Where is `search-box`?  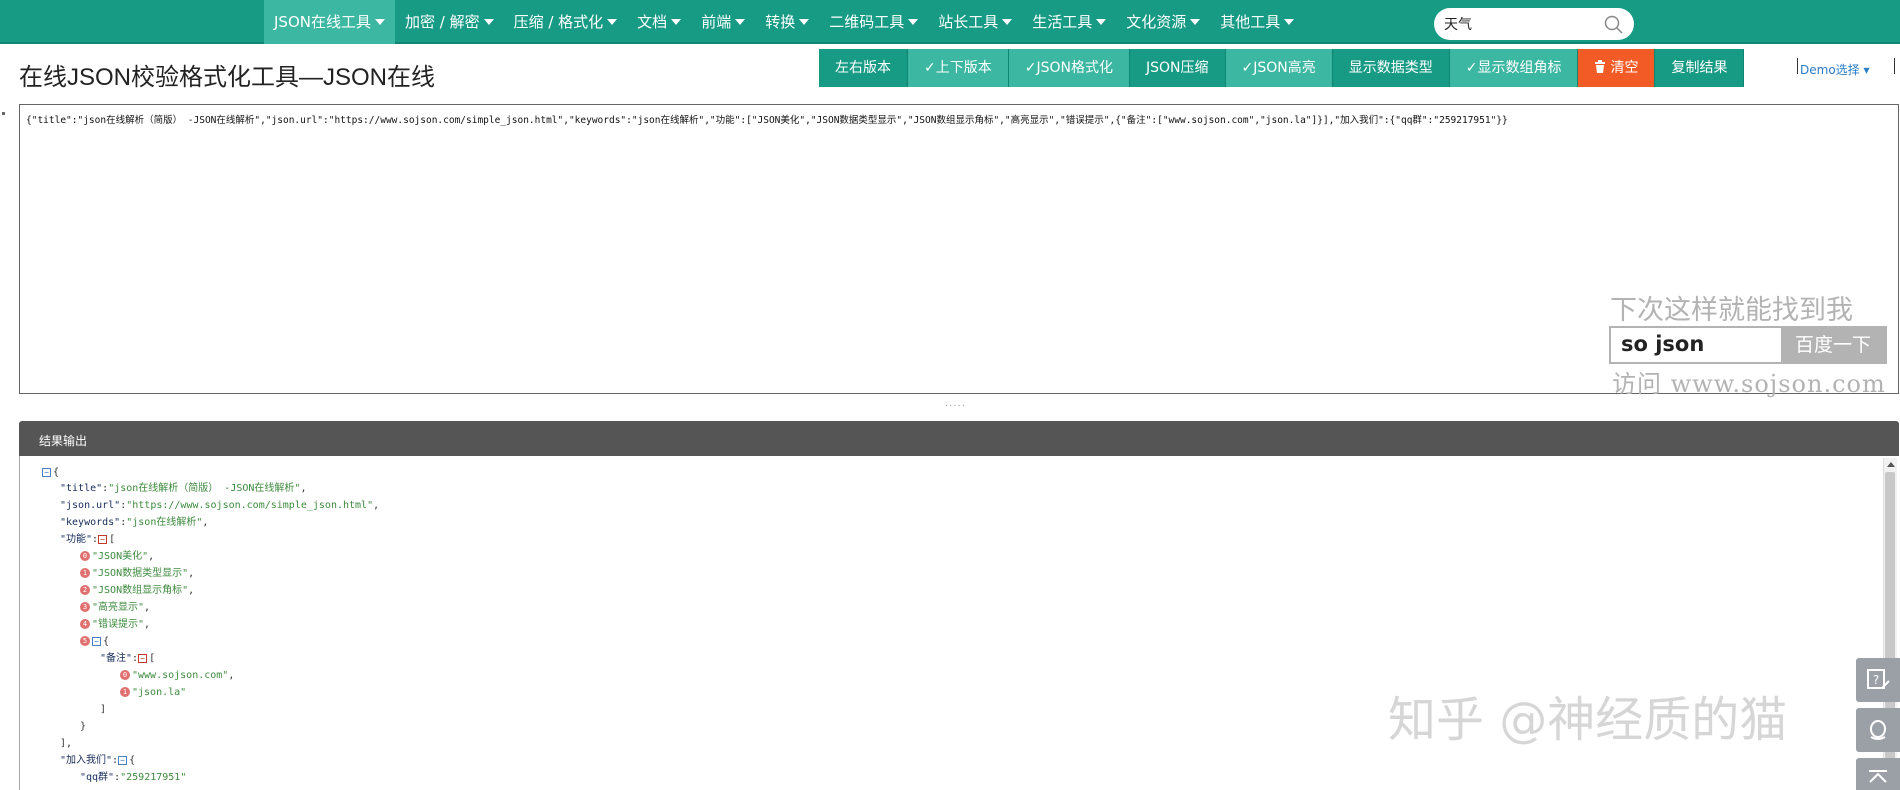
search-box is located at coordinates (1534, 24).